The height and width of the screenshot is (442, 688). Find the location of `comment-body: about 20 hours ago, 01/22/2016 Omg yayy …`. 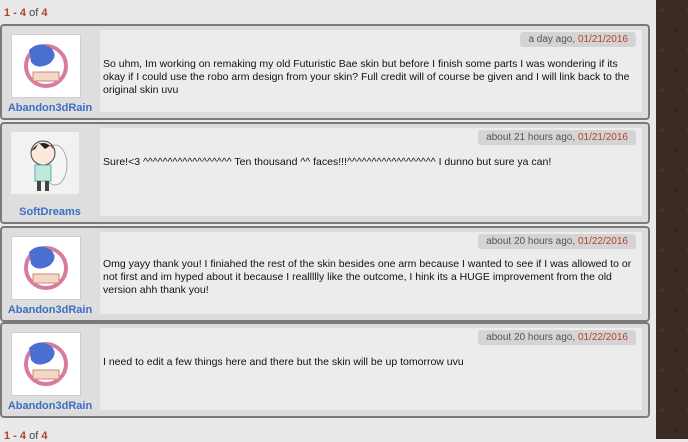

comment-body: about 20 hours ago, 01/22/2016 Omg yayy … is located at coordinates (371, 273).